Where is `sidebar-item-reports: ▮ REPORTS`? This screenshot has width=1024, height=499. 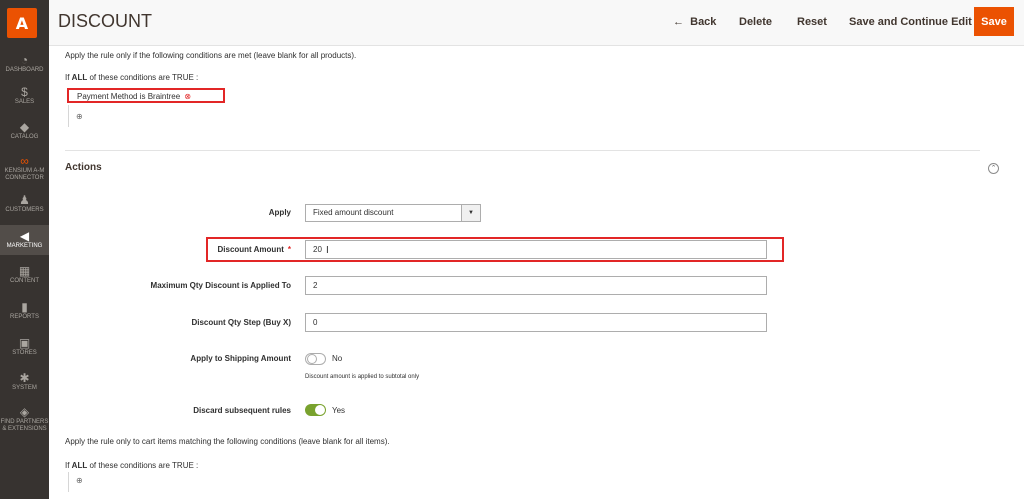 sidebar-item-reports: ▮ REPORTS is located at coordinates (24, 311).